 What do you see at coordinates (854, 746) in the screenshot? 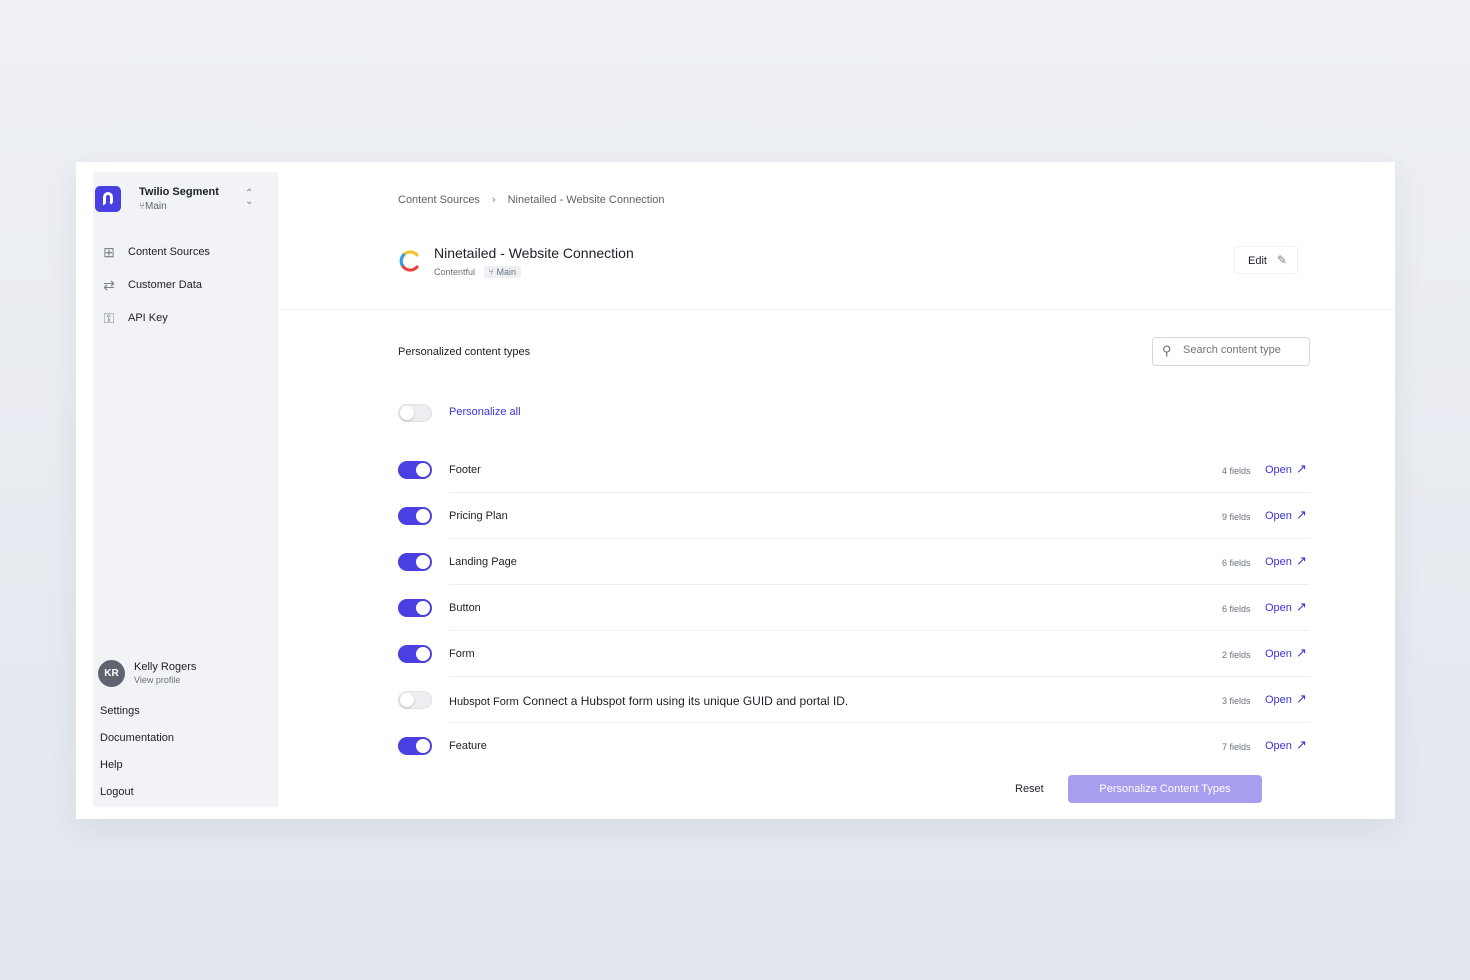
I see `table-row: Feature 7 fields Open ↗` at bounding box center [854, 746].